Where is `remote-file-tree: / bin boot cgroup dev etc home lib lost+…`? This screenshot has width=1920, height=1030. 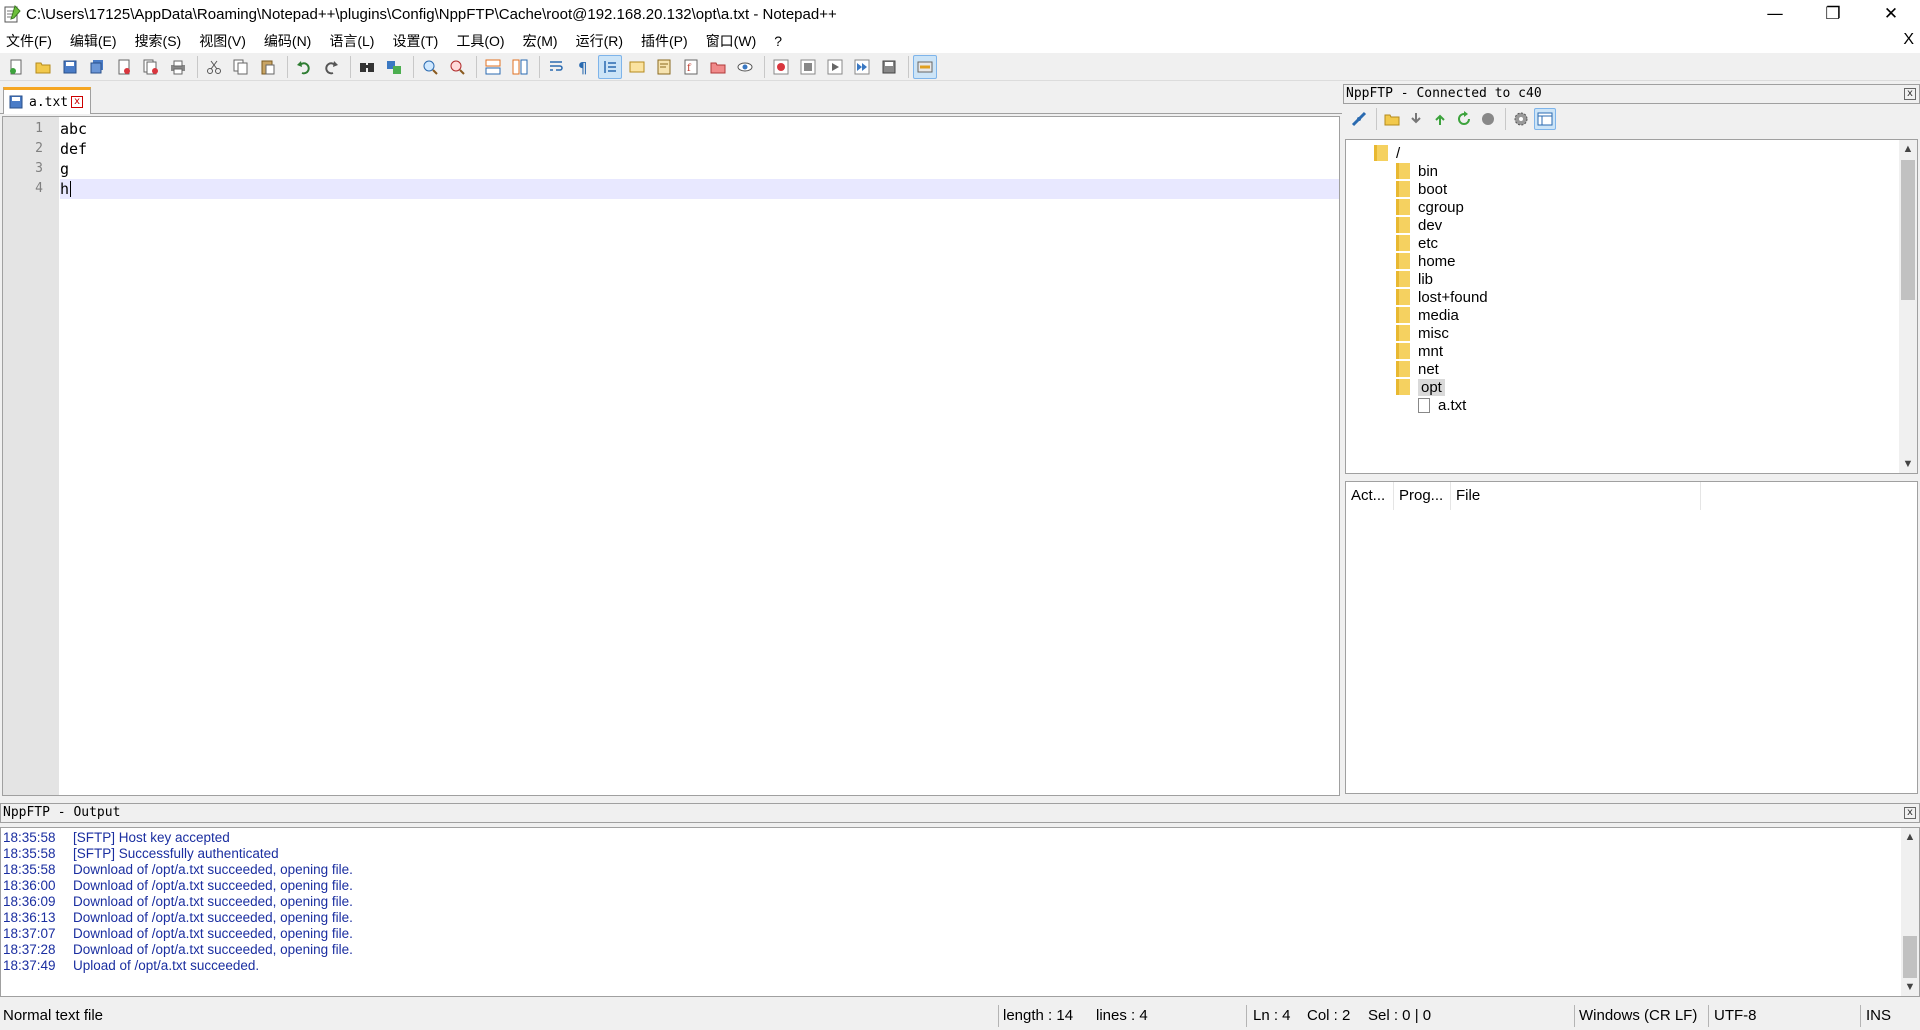
remote-file-tree: / bin boot cgroup dev etc home lib lost+… is located at coordinates (1631, 306).